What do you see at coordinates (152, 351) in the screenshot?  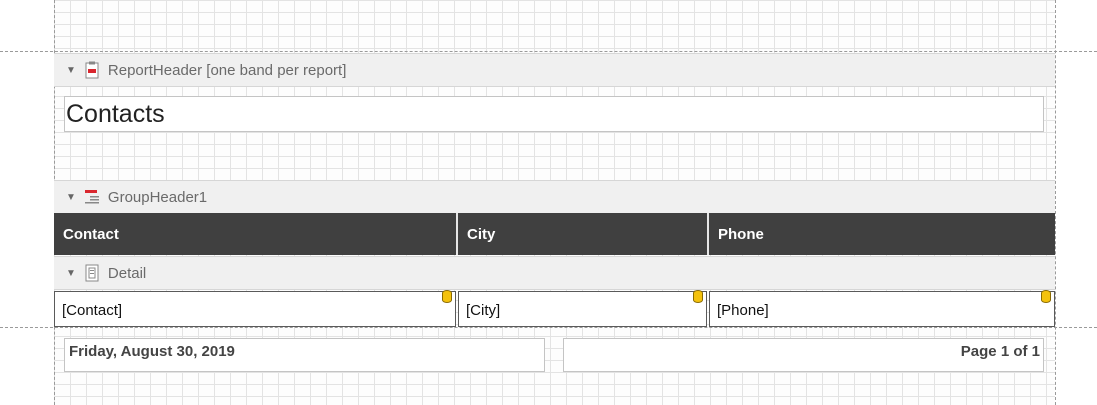 I see `footer-date-text: Friday, August 30, 2019` at bounding box center [152, 351].